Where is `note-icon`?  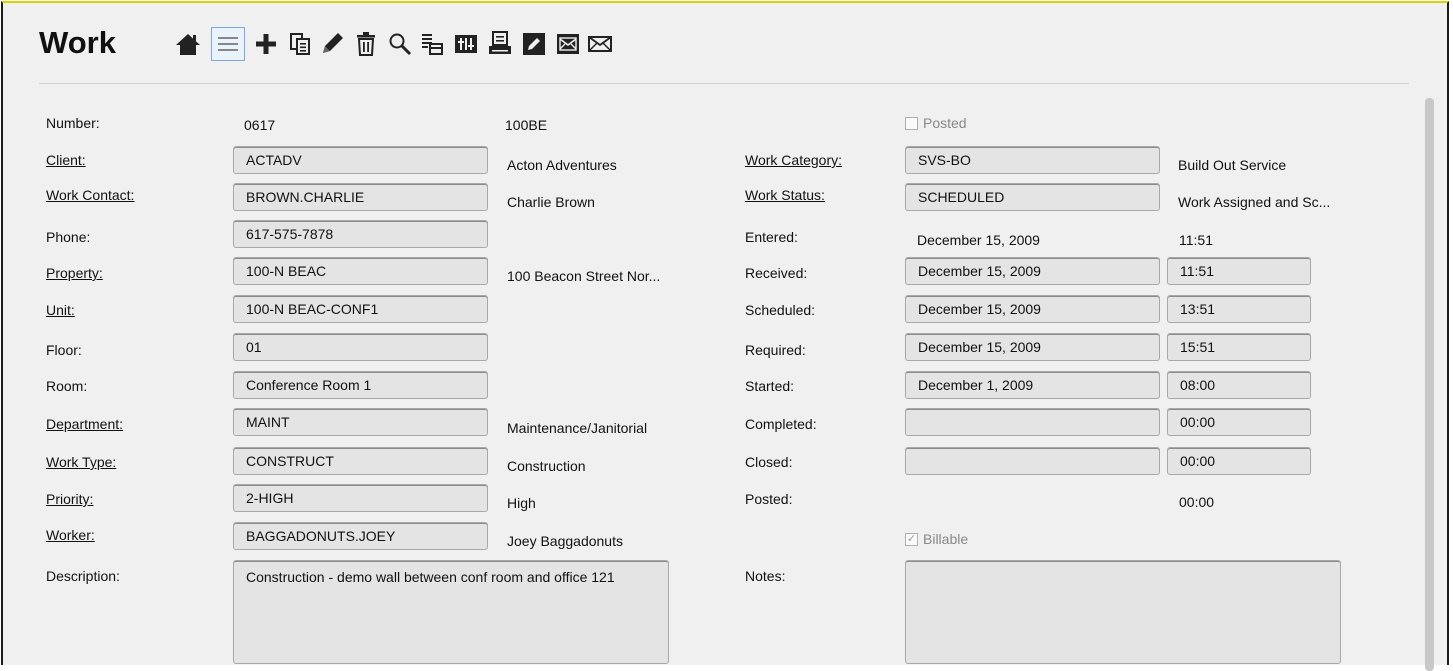
note-icon is located at coordinates (534, 44).